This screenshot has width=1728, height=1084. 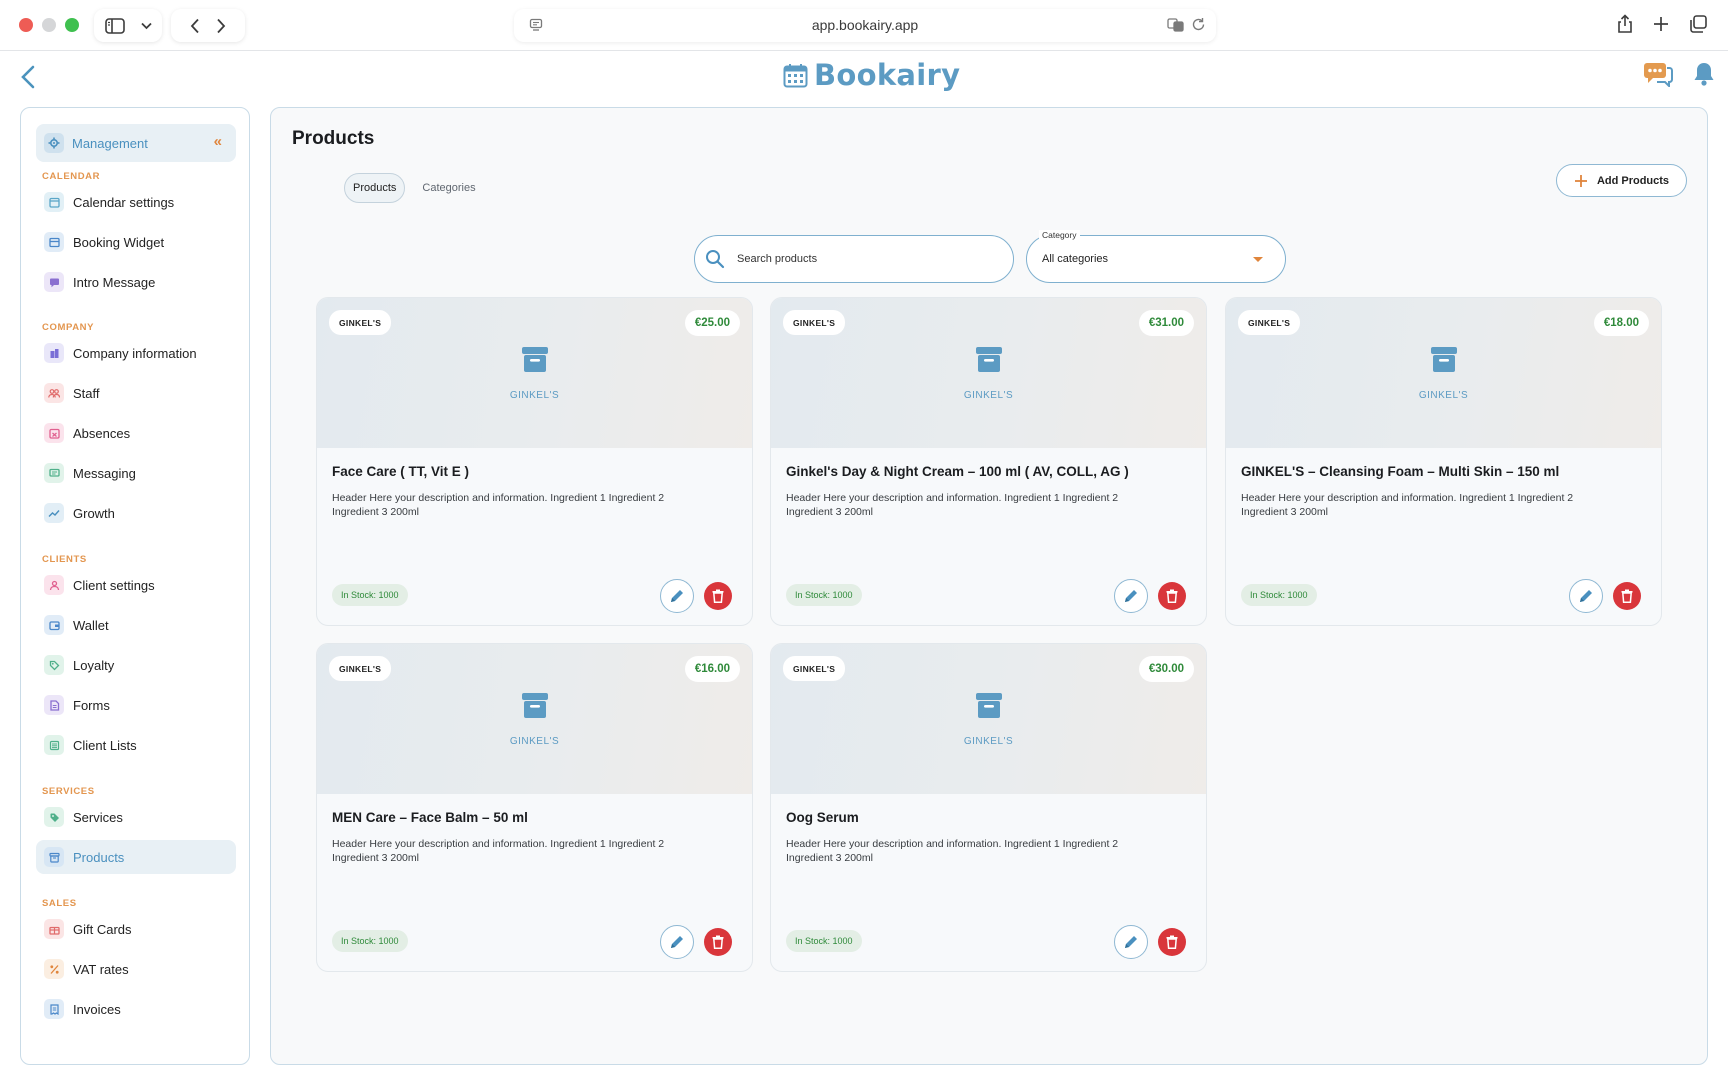 I want to click on sidebar-item-messaging: Messaging, so click(x=136, y=473).